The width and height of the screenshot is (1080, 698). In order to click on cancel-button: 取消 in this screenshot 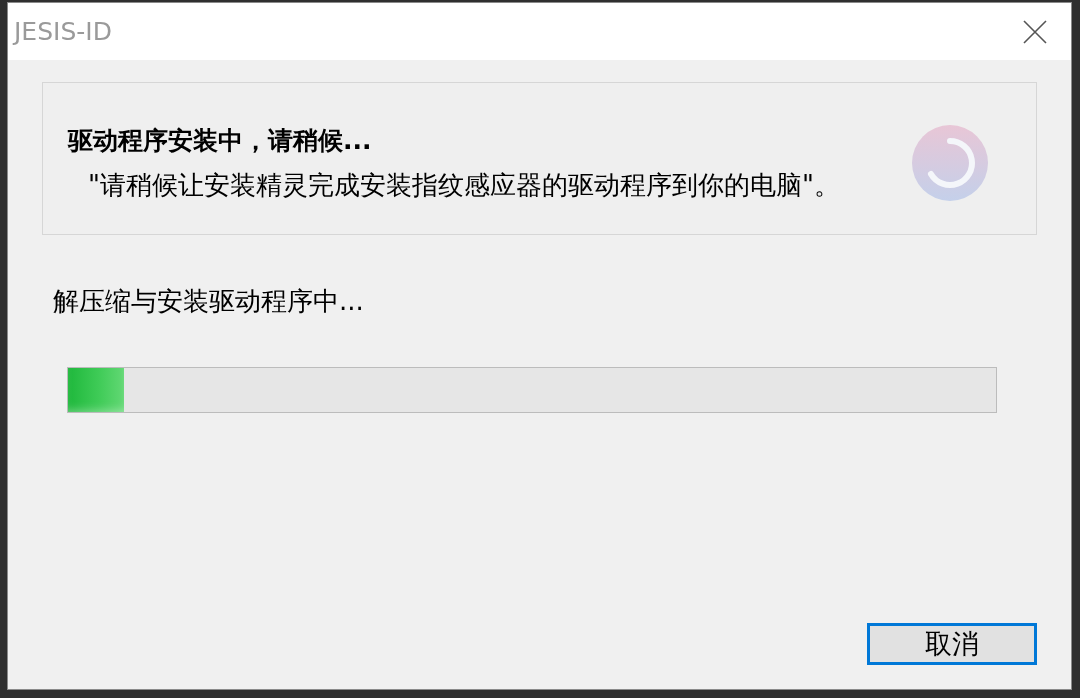, I will do `click(952, 644)`.